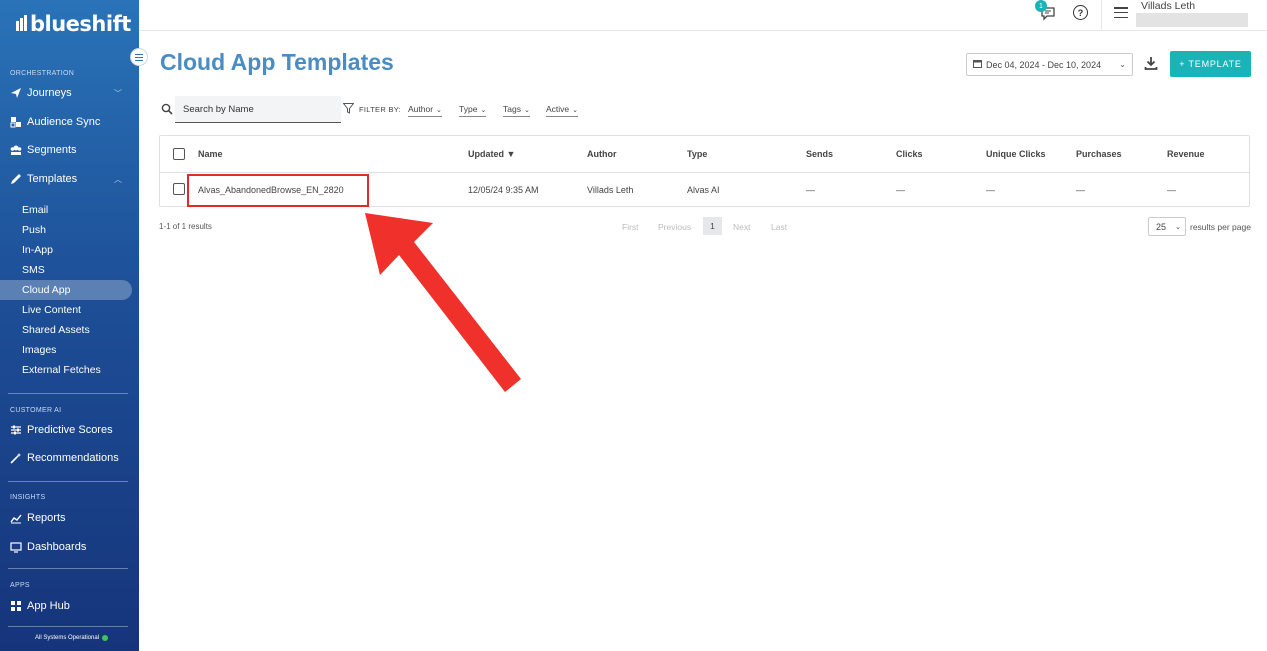 This screenshot has height=651, width=1267. I want to click on tags-filter-dropdown: Tags ⌄, so click(516, 110).